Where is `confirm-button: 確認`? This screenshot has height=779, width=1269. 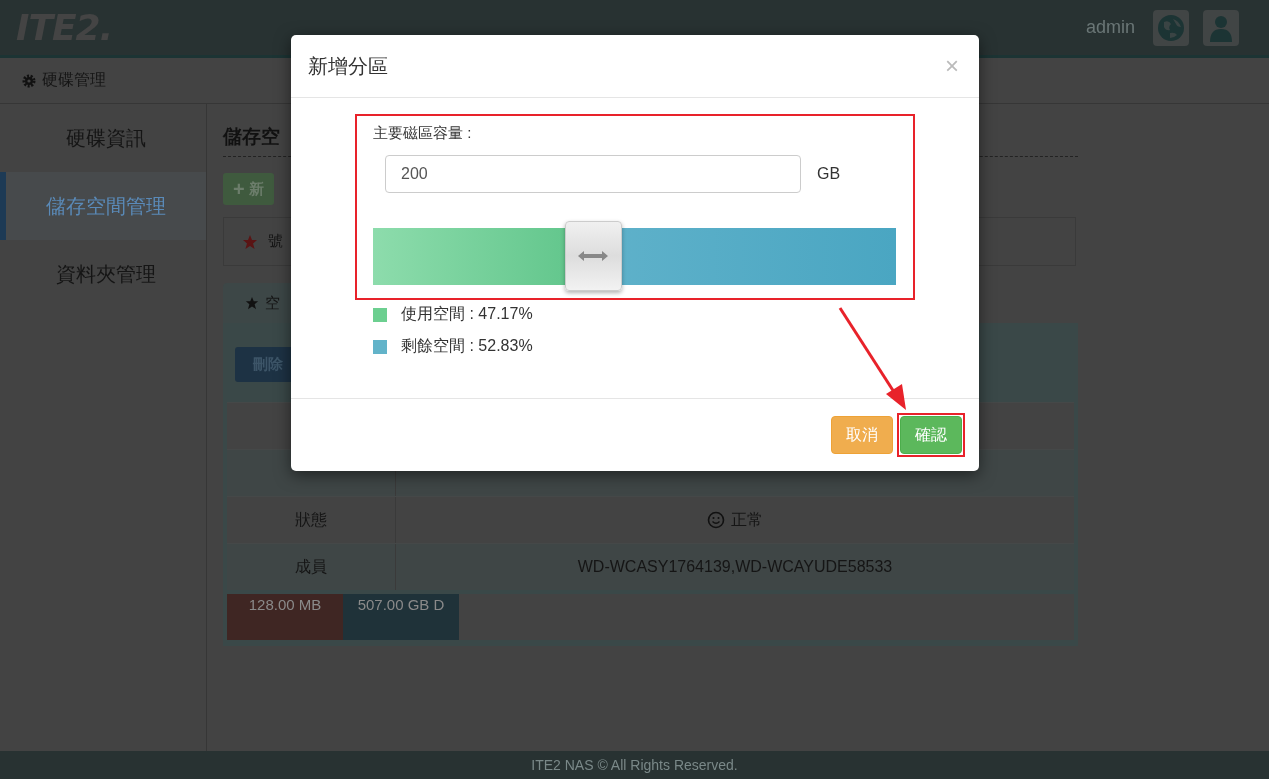 confirm-button: 確認 is located at coordinates (931, 435).